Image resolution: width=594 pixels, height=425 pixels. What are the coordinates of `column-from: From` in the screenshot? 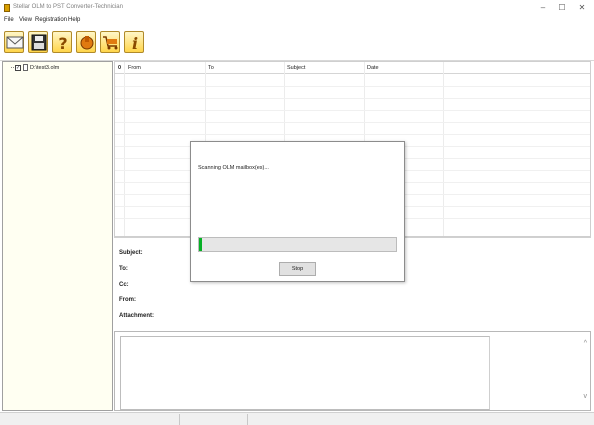 It's located at (134, 68).